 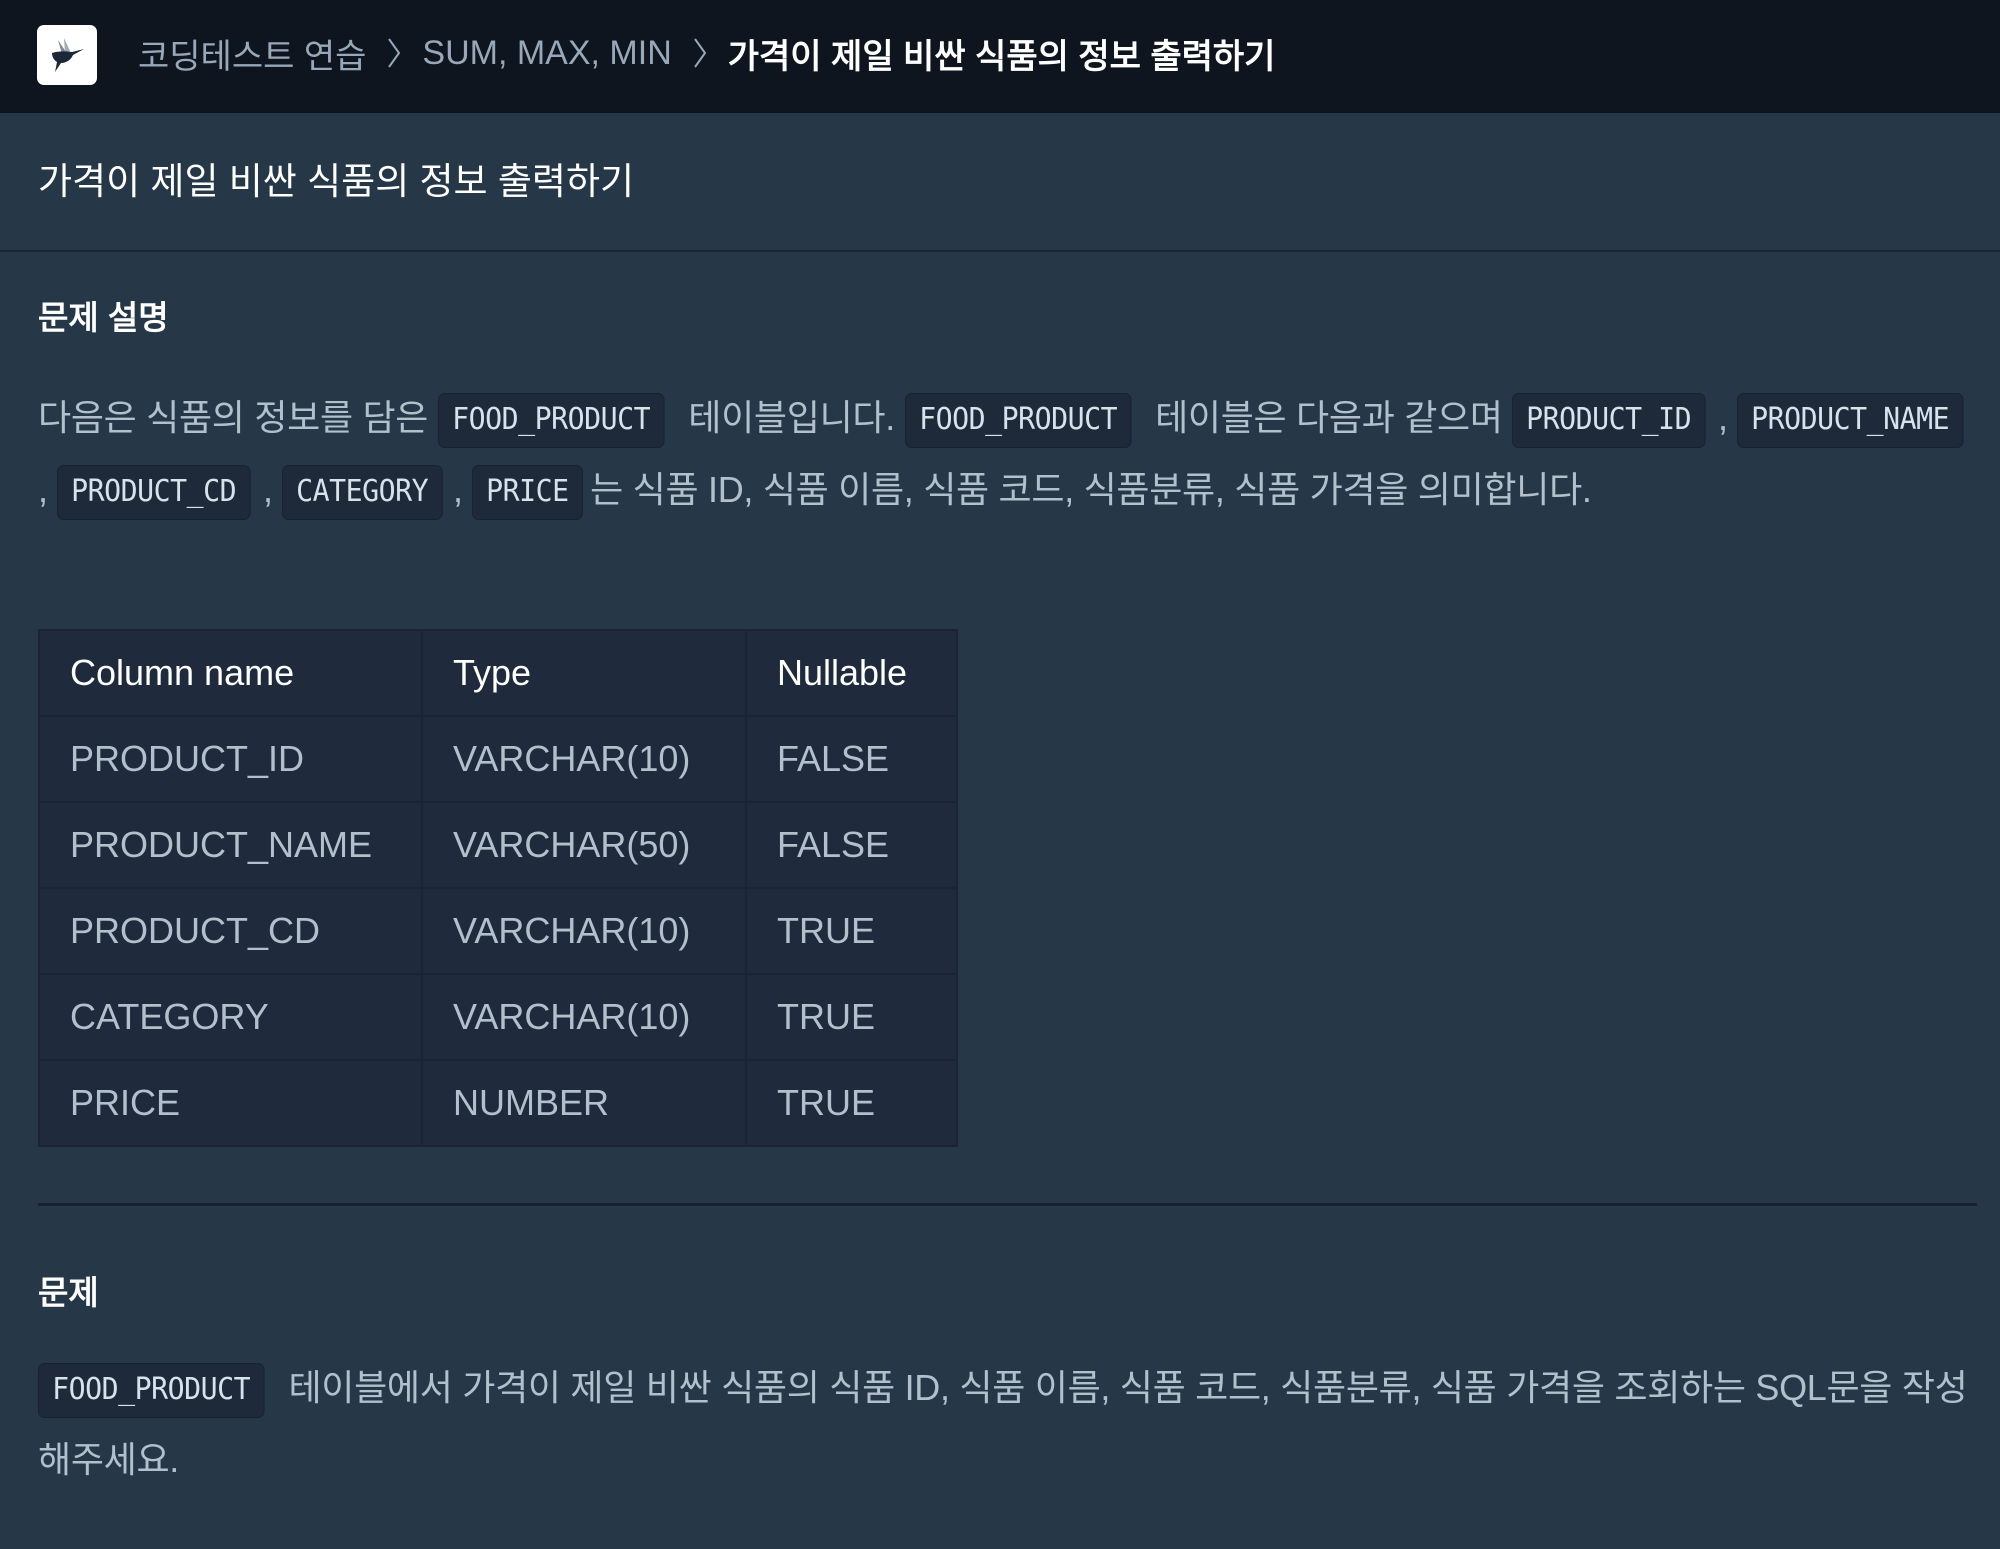 I want to click on description-text: 테이블은 다음과 같으며, so click(x=1329, y=417).